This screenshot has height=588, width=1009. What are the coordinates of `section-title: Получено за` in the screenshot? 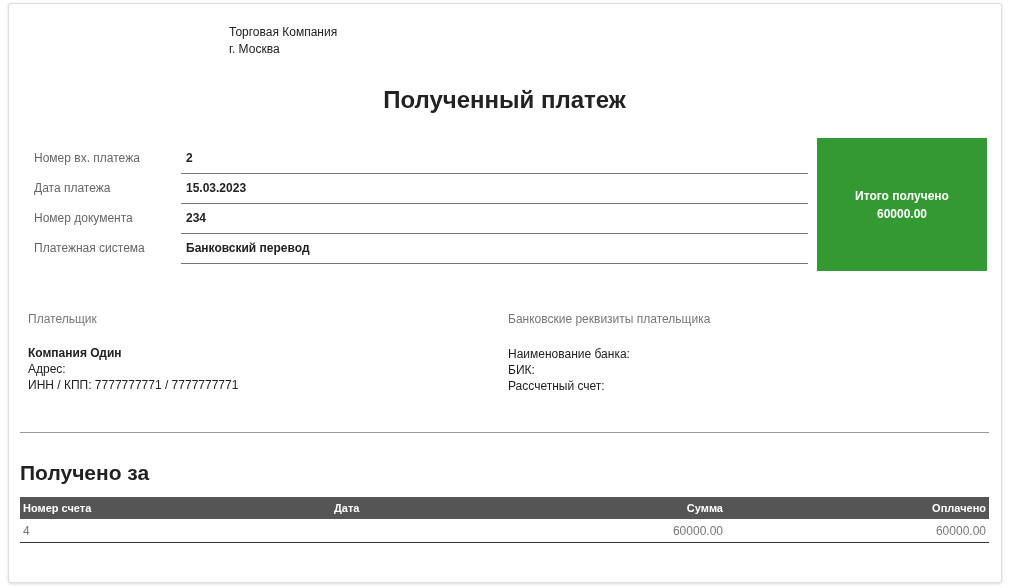 It's located at (85, 473).